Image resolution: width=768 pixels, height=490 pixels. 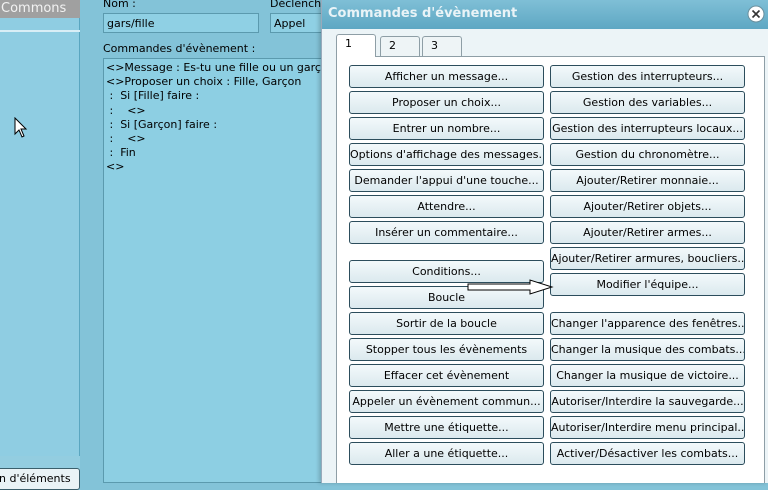 I want to click on close-icon, so click(x=756, y=14).